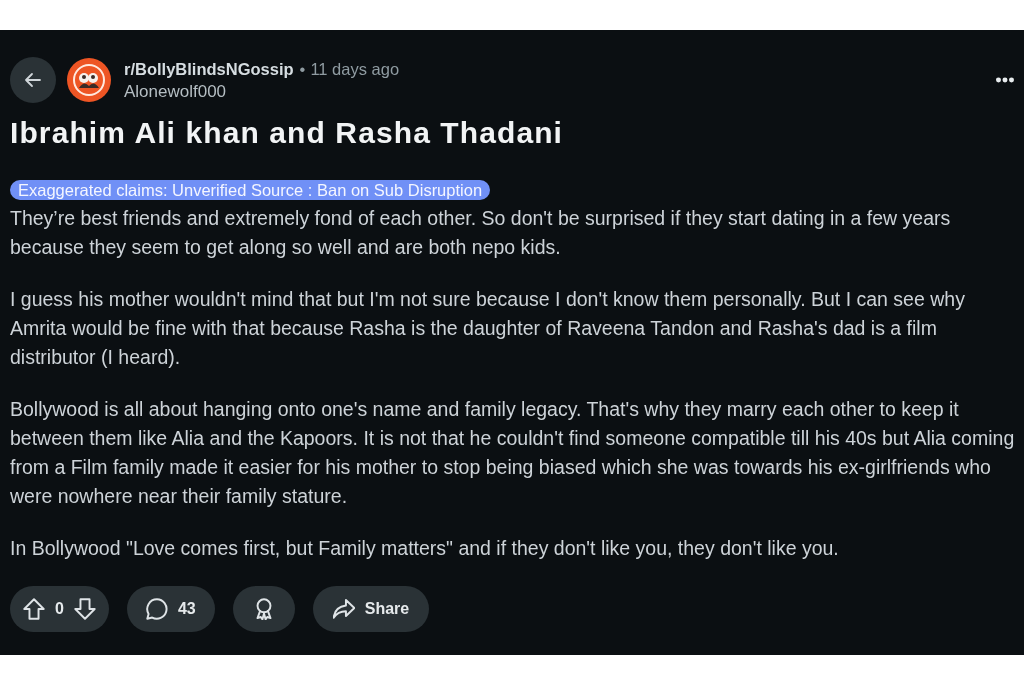  Describe the element at coordinates (355, 69) in the screenshot. I see `post-age: 11 days ago` at that location.